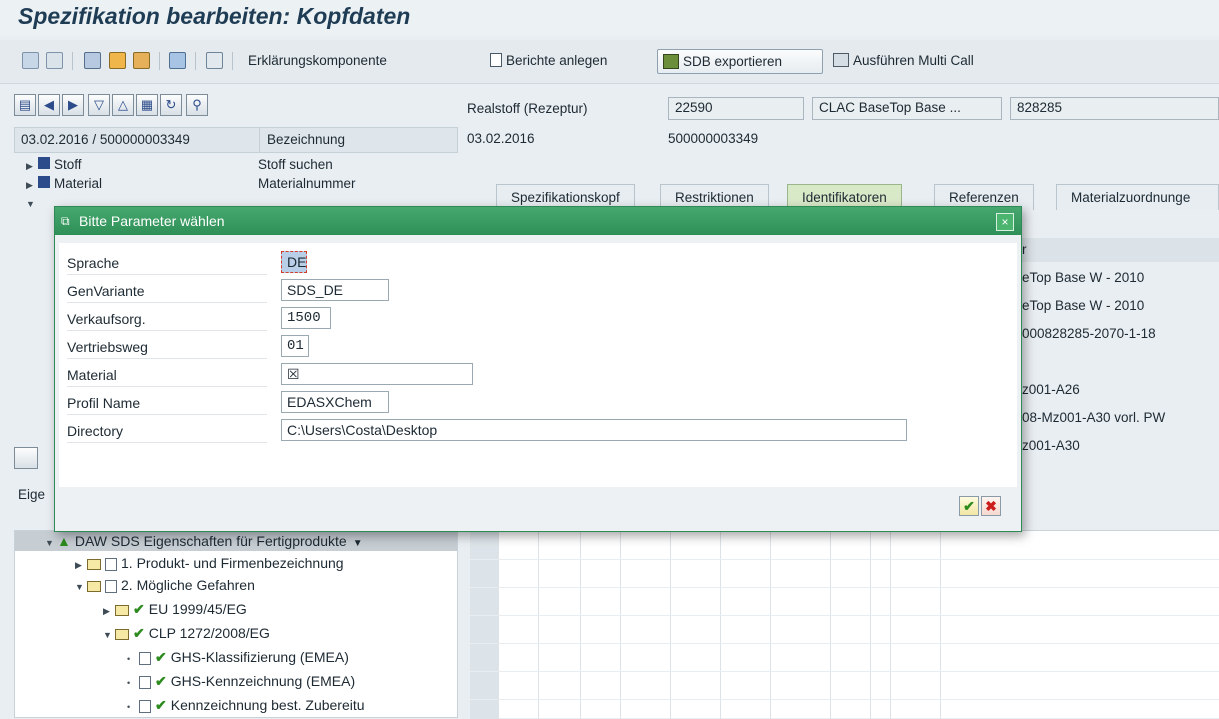 This screenshot has height=719, width=1219. Describe the element at coordinates (548, 60) in the screenshot. I see `berichte-anlegen-button: Berichte anlegen` at that location.